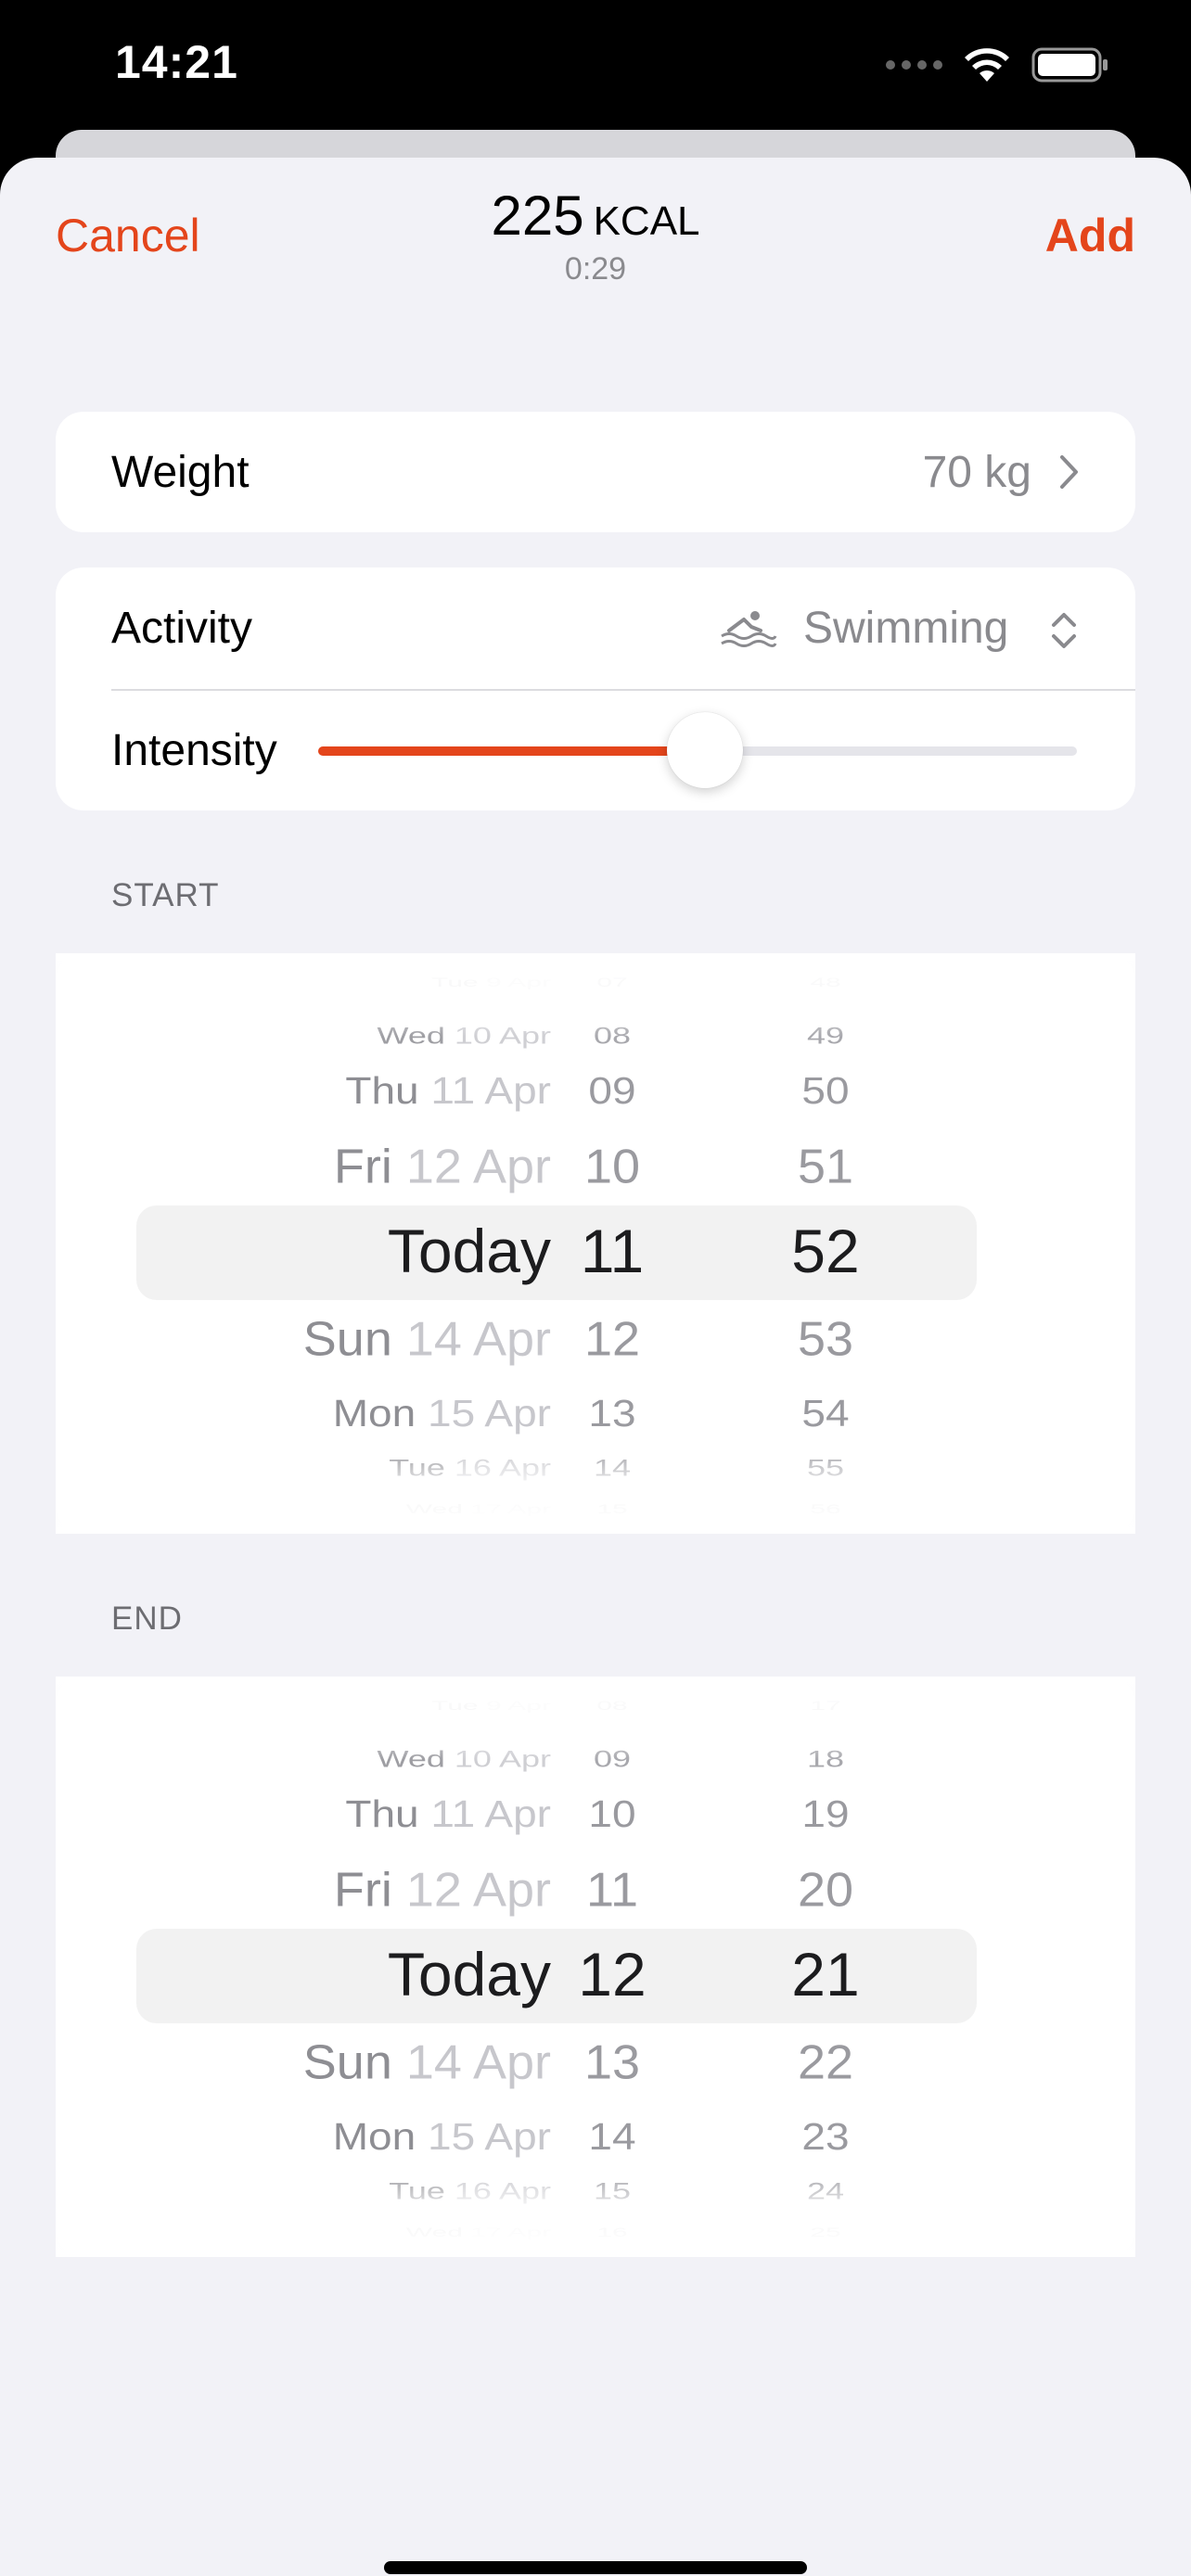 The width and height of the screenshot is (1191, 2576). What do you see at coordinates (194, 750) in the screenshot?
I see `intensity-label: Intensity` at bounding box center [194, 750].